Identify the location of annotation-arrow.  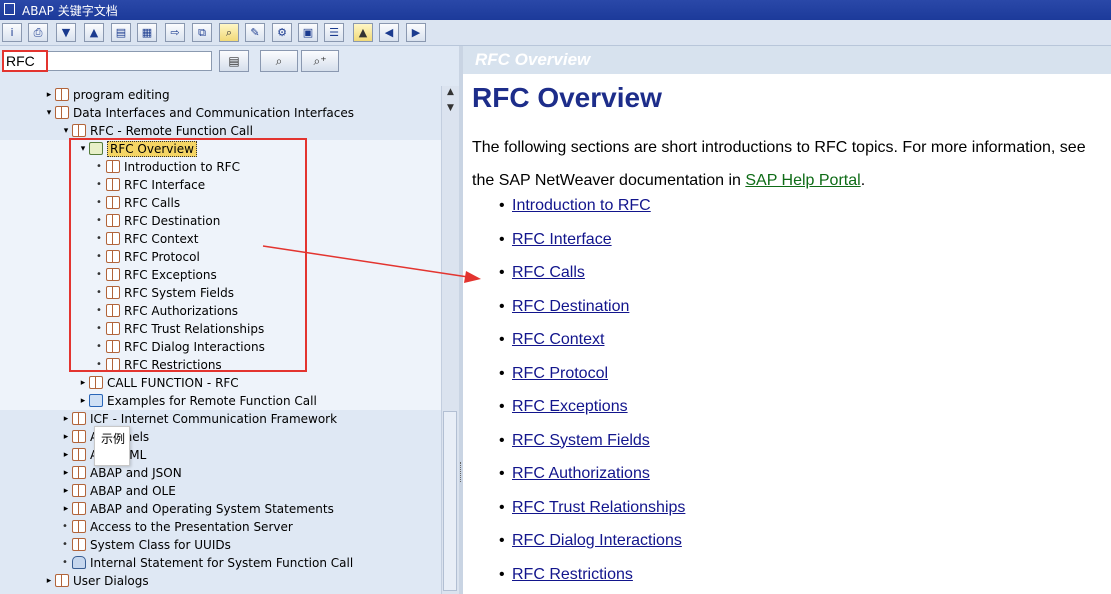
(371, 264).